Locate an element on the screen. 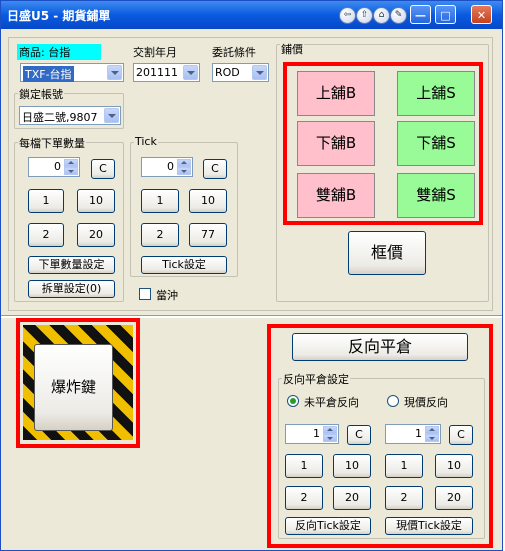 Image resolution: width=505 pixels, height=551 pixels. close-button: ✕ is located at coordinates (481, 14).